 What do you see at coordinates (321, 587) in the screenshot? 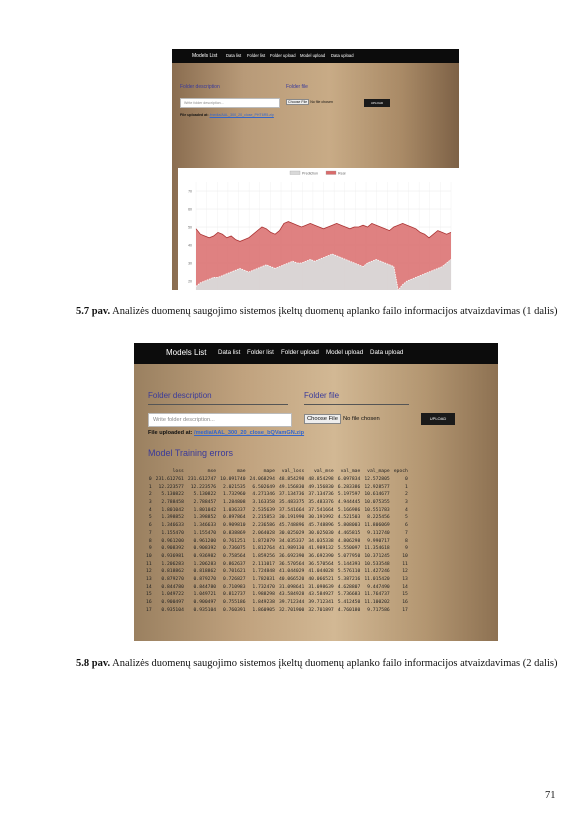
I see `table-cell: 31.098639` at bounding box center [321, 587].